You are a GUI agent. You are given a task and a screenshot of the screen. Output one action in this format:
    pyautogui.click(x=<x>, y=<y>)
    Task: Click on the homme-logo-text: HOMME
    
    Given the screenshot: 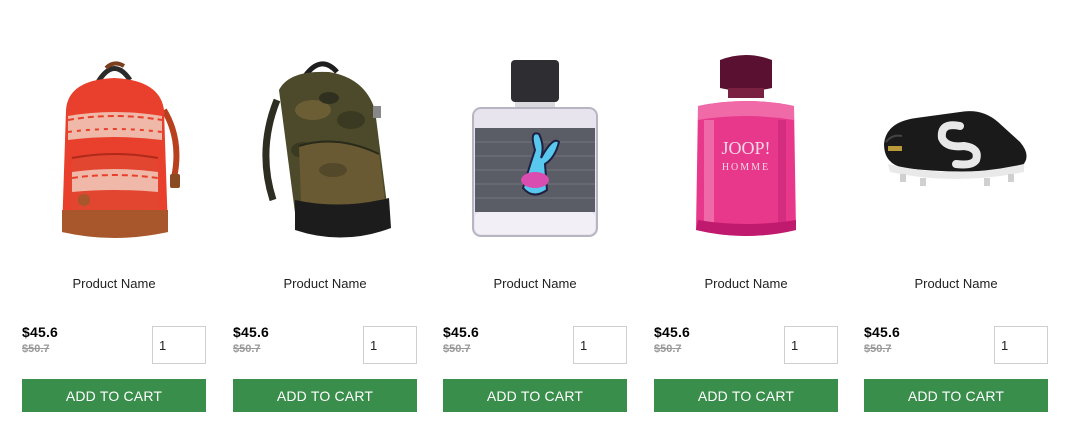 What is the action you would take?
    pyautogui.click(x=746, y=167)
    